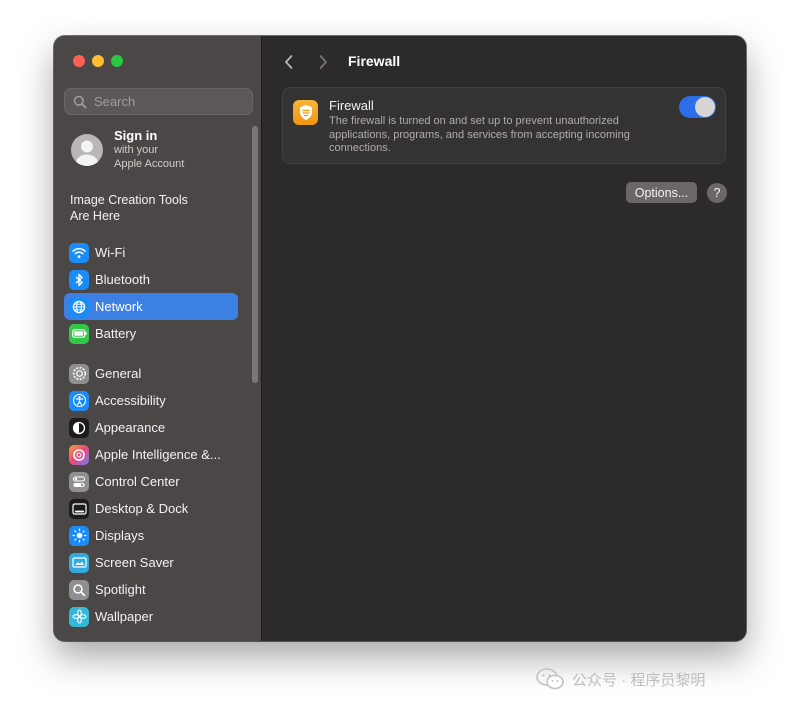 The height and width of the screenshot is (713, 800). I want to click on sidebar-item-screen-saver: Screen Saver, so click(151, 562).